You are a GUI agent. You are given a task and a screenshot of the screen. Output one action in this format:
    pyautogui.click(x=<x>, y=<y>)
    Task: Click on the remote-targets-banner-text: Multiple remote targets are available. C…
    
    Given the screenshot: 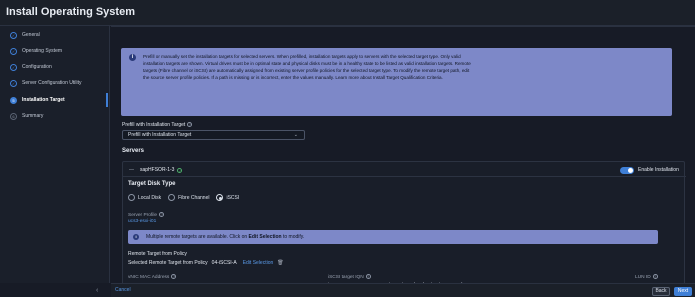 What is the action you would take?
    pyautogui.click(x=225, y=237)
    